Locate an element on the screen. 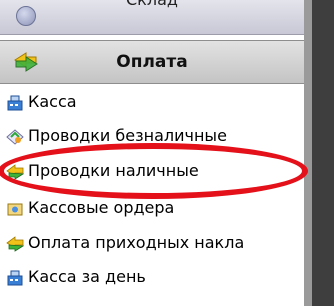  cash-posting-icon is located at coordinates (15, 172).